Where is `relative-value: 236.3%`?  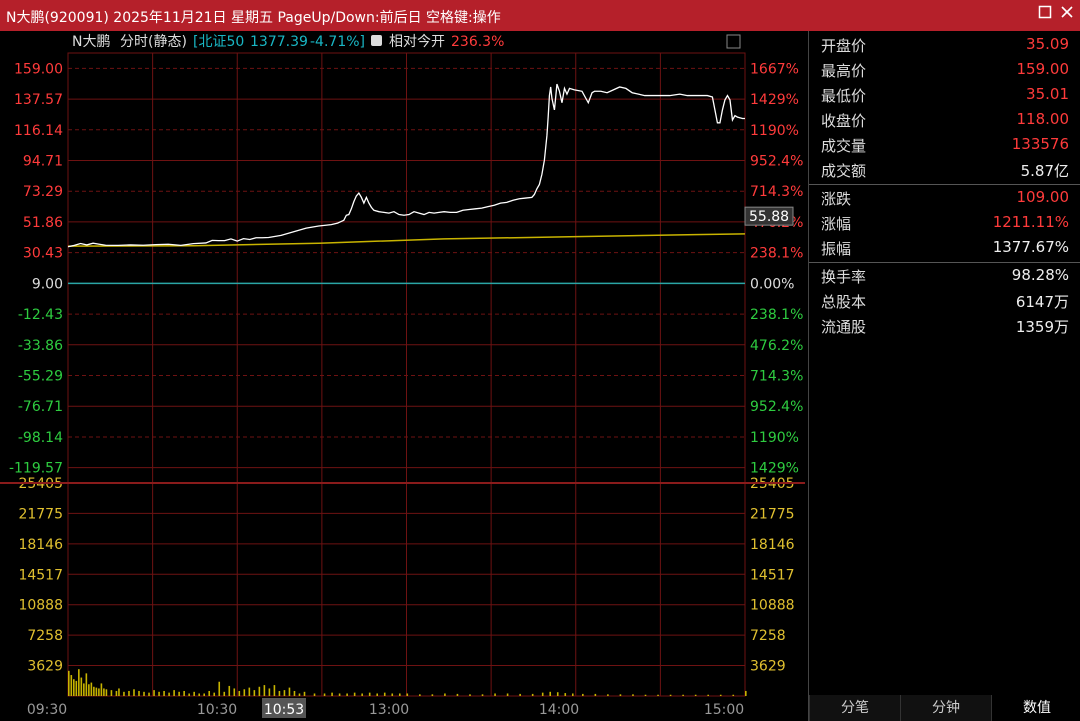
relative-value: 236.3% is located at coordinates (477, 42).